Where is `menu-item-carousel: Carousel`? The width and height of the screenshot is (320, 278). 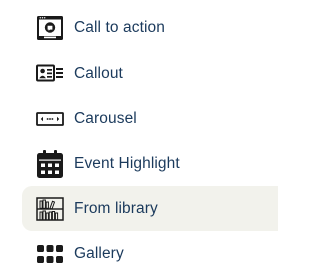 menu-item-carousel: Carousel is located at coordinates (150, 118).